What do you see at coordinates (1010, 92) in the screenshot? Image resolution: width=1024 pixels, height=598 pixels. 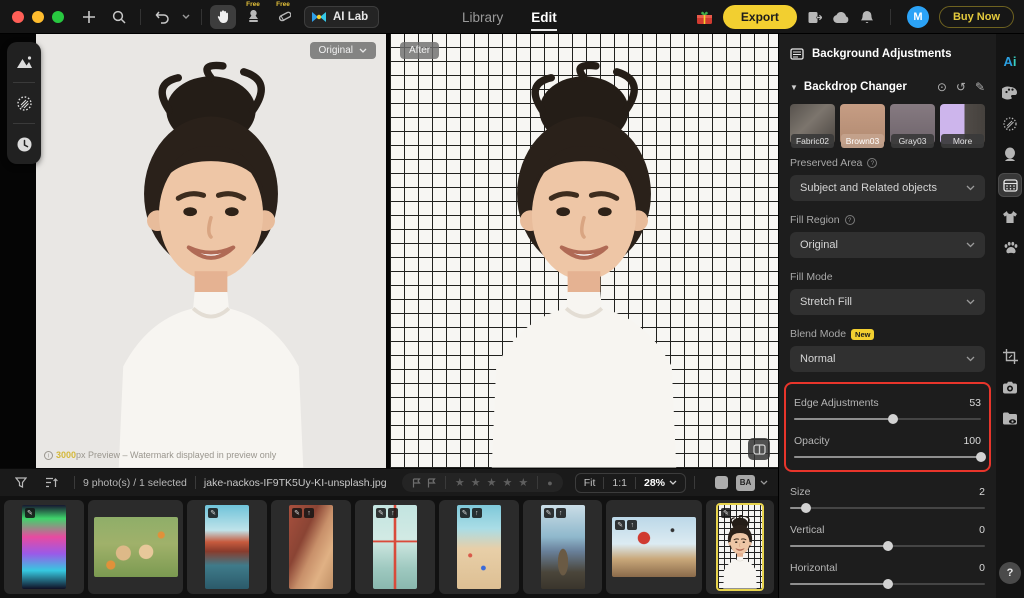 I see `color-palette-icon` at bounding box center [1010, 92].